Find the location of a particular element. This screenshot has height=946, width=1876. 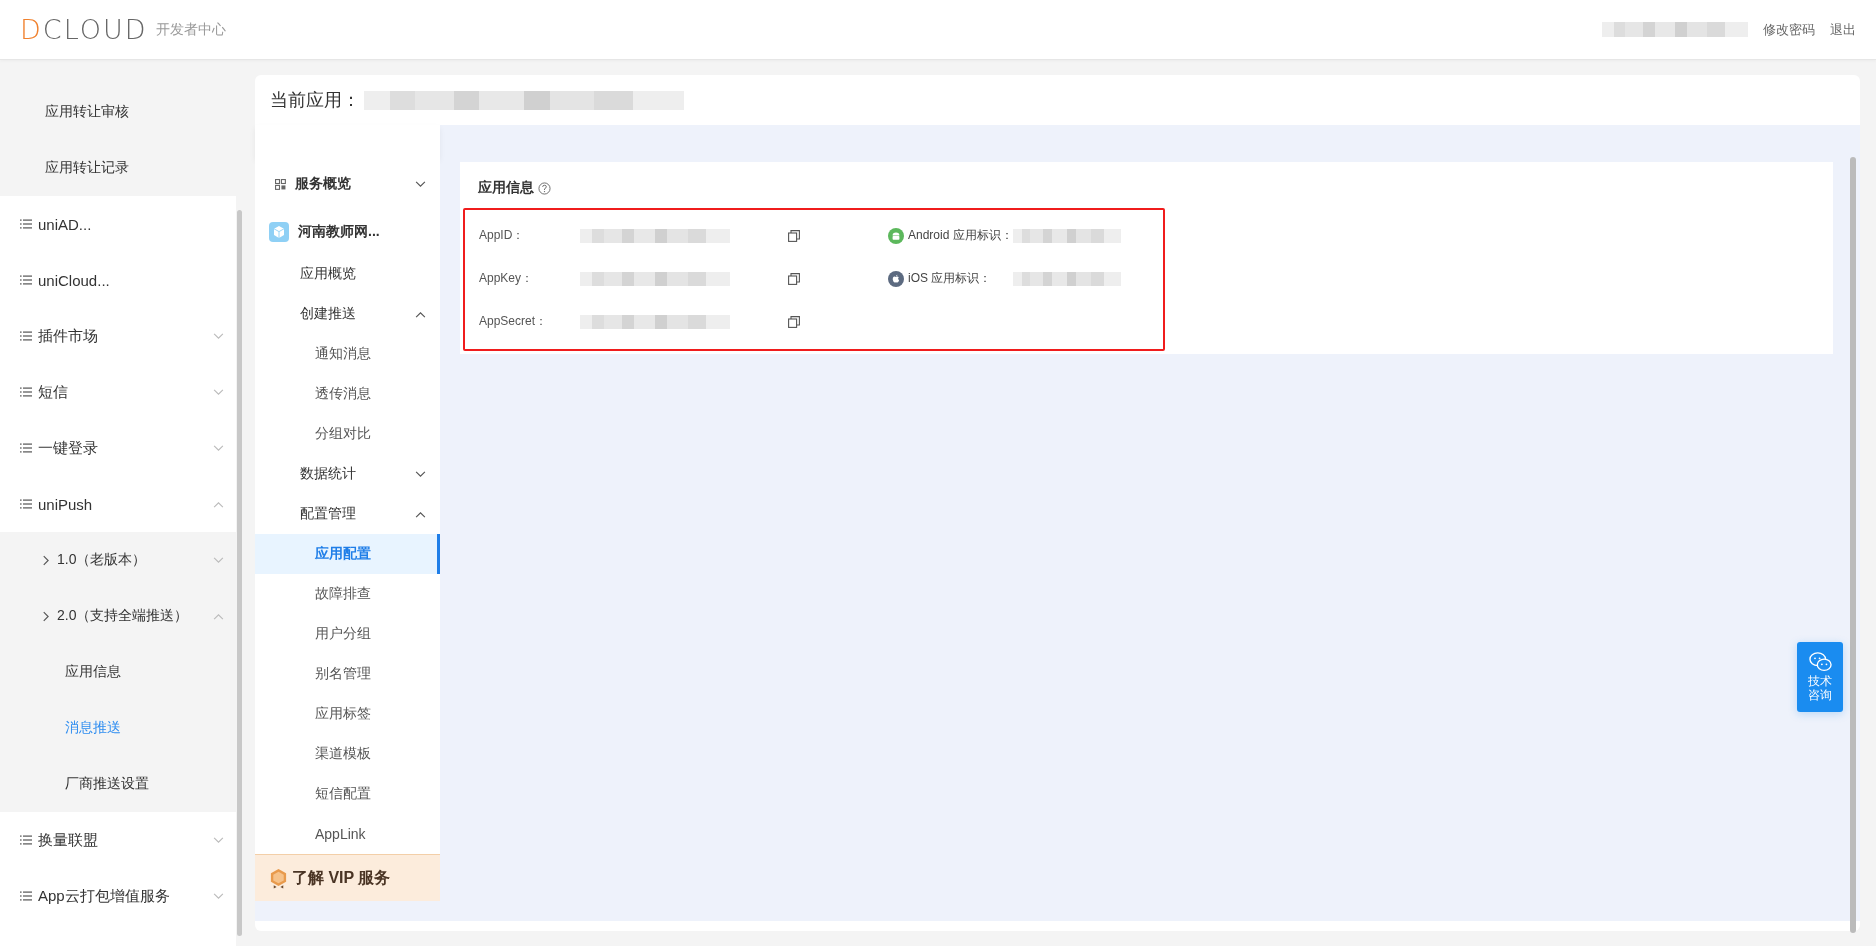

nav-item: 应用配置 is located at coordinates (347, 554).